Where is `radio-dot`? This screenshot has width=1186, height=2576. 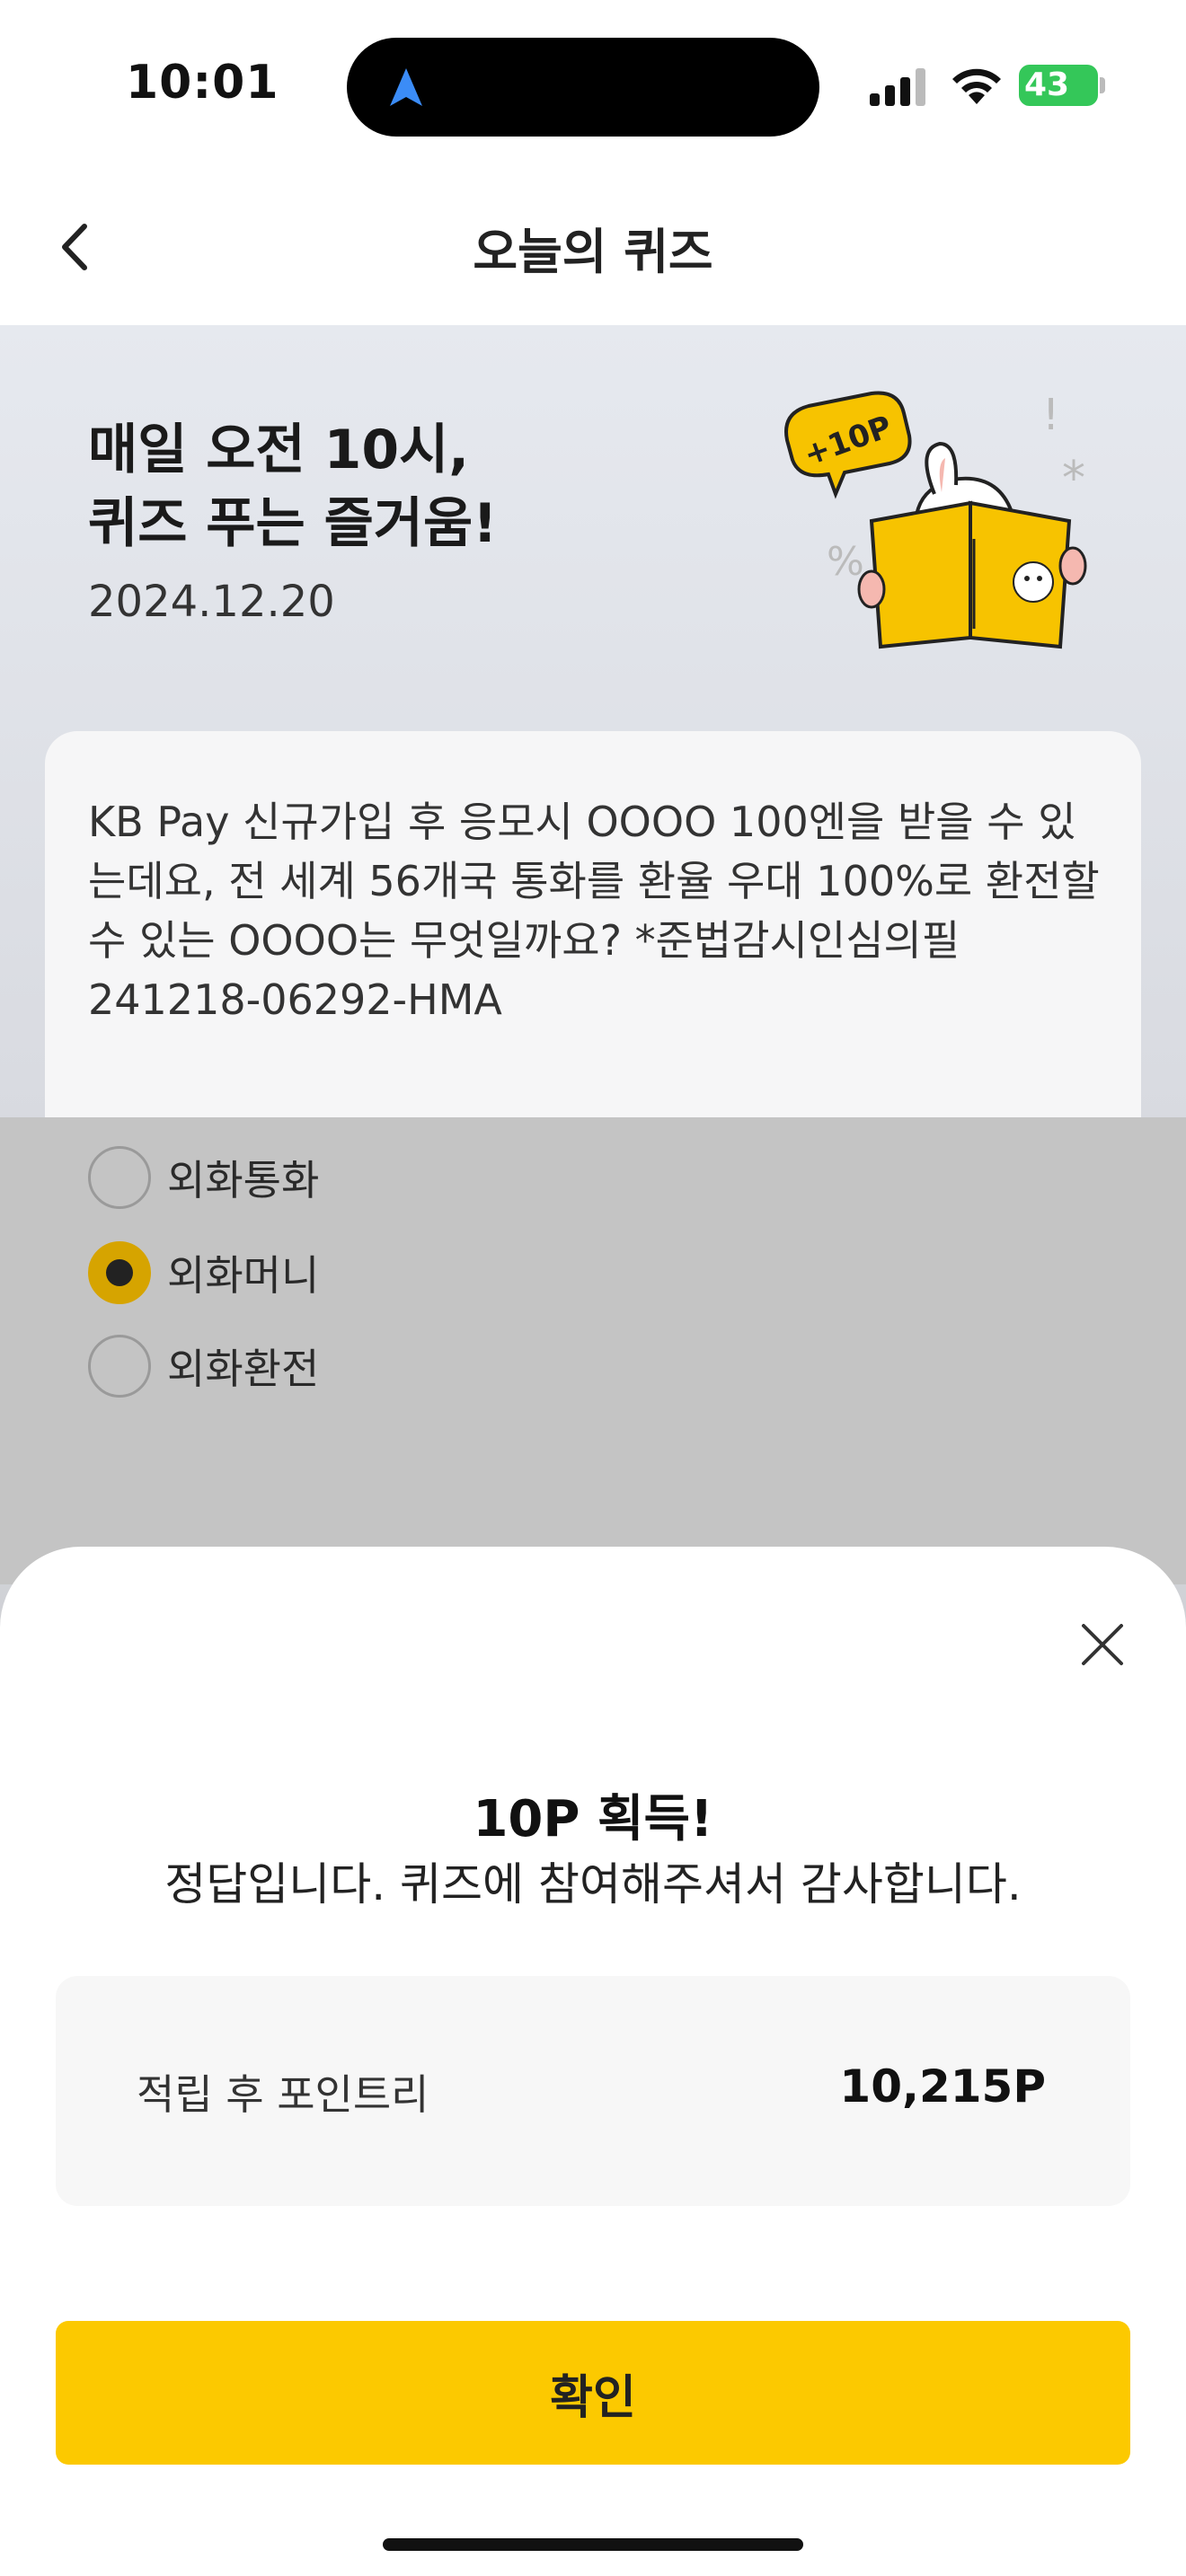
radio-dot is located at coordinates (119, 1272).